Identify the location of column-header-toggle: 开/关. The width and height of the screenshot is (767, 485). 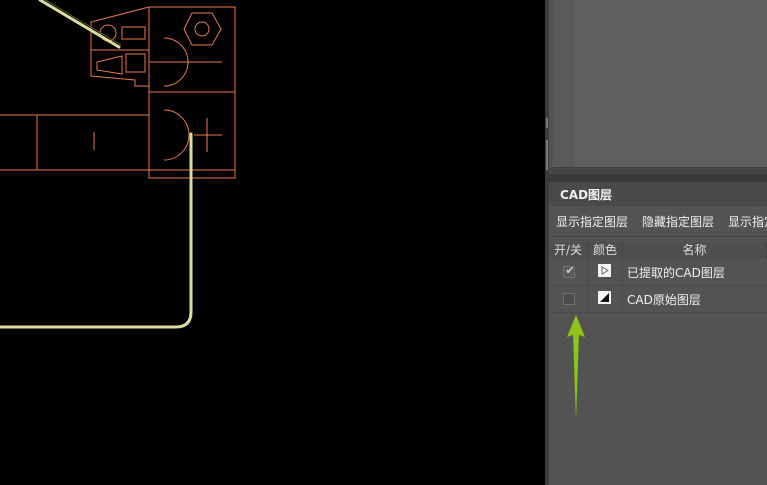
(568, 250).